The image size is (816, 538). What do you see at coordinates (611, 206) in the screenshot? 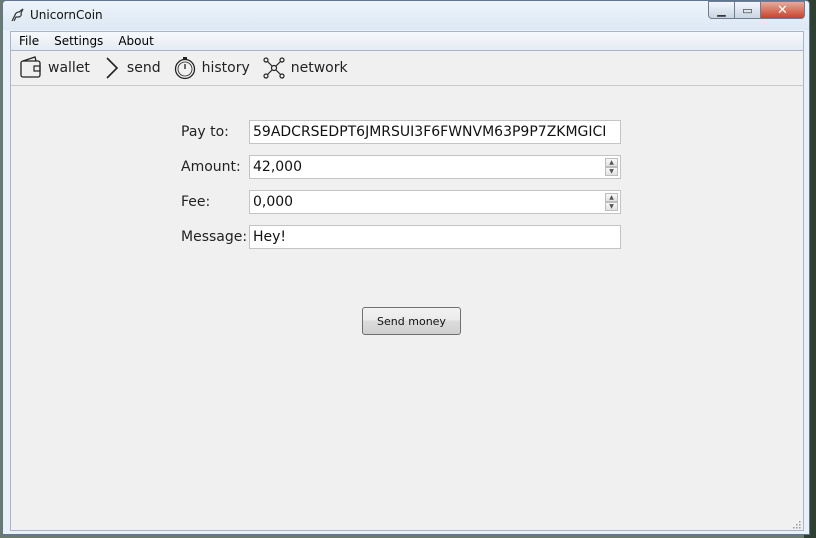
I see `fee-decrement-button: ▼` at bounding box center [611, 206].